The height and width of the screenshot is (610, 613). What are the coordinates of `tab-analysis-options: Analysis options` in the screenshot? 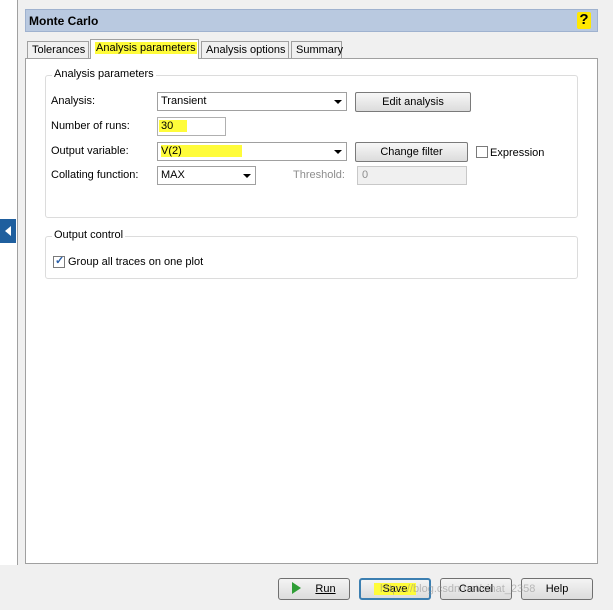 It's located at (245, 49).